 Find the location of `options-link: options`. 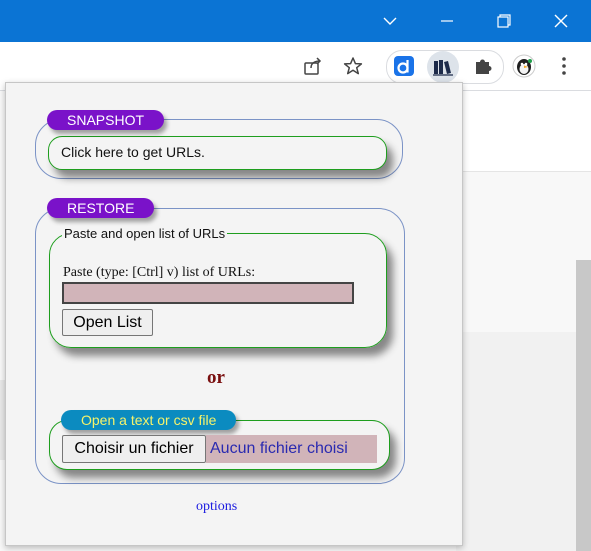

options-link: options is located at coordinates (216, 507).